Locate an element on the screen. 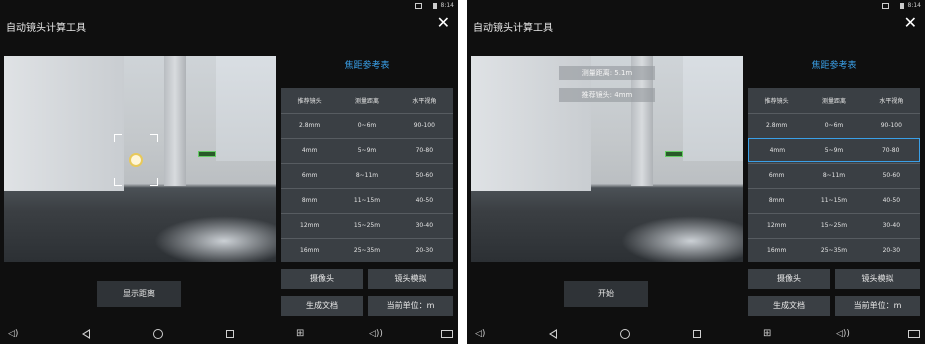  cell-distance: 5~9m is located at coordinates (834, 150).